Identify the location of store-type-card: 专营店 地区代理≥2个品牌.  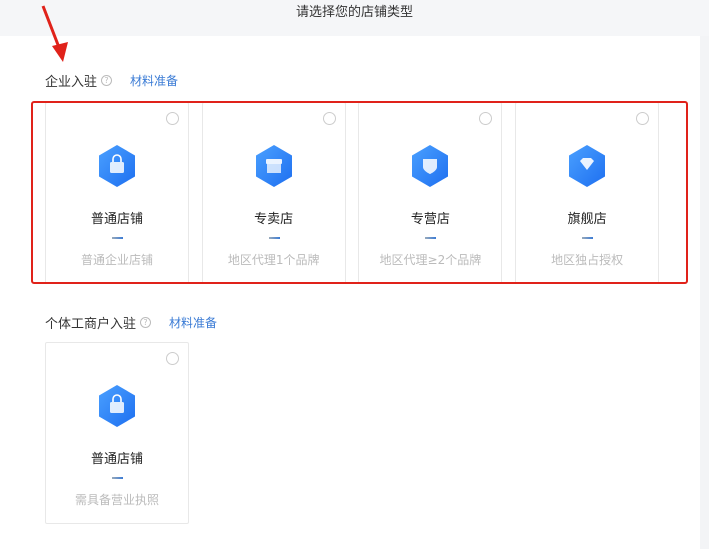
(430, 193).